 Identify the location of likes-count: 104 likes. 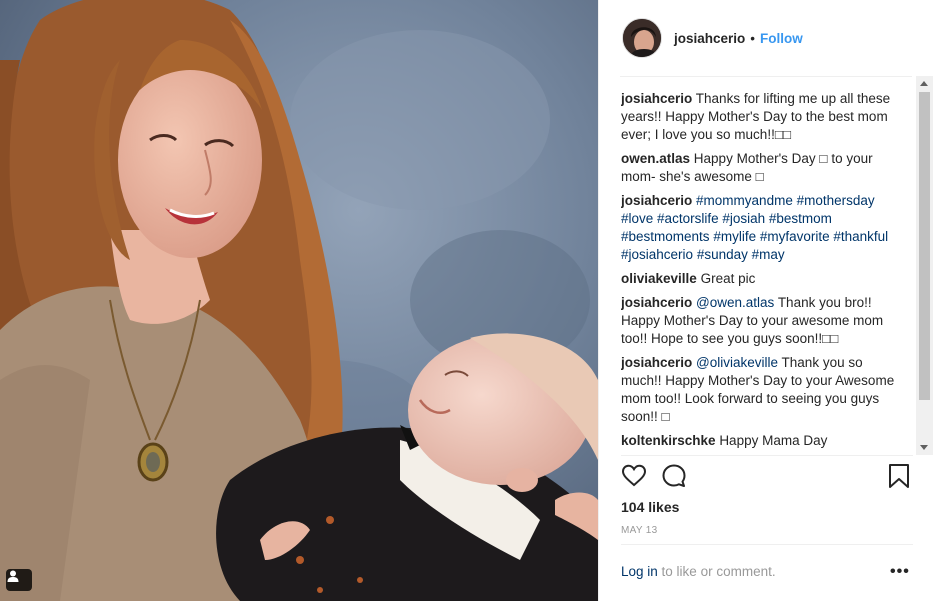
(650, 507).